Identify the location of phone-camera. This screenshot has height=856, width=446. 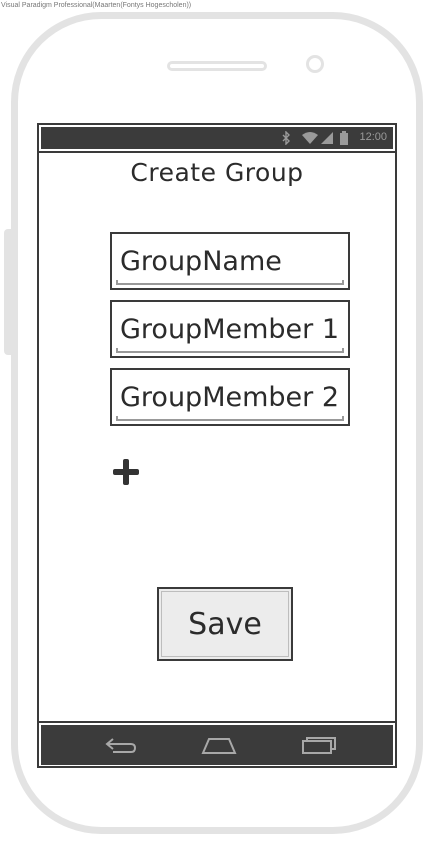
(315, 64).